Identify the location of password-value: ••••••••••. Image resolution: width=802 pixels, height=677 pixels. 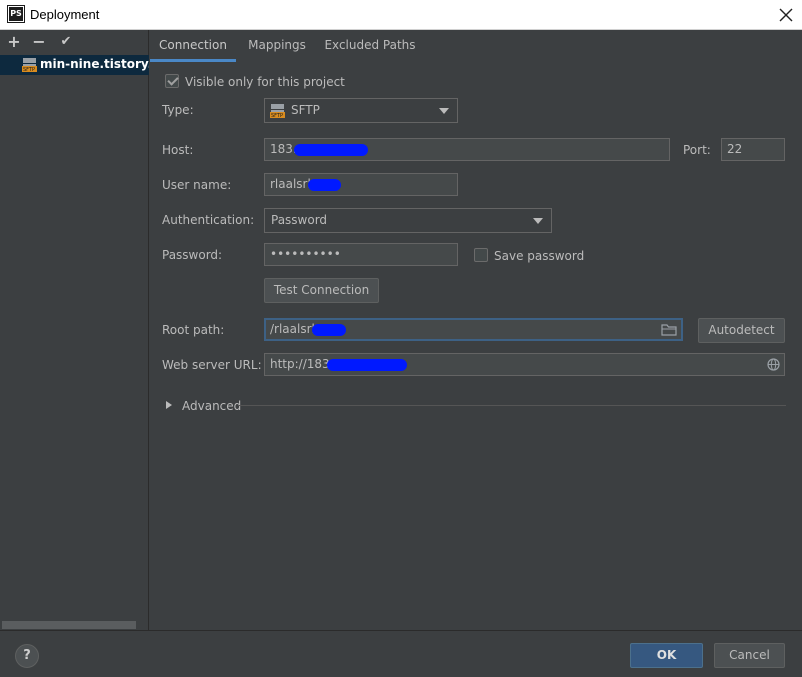
(305, 254).